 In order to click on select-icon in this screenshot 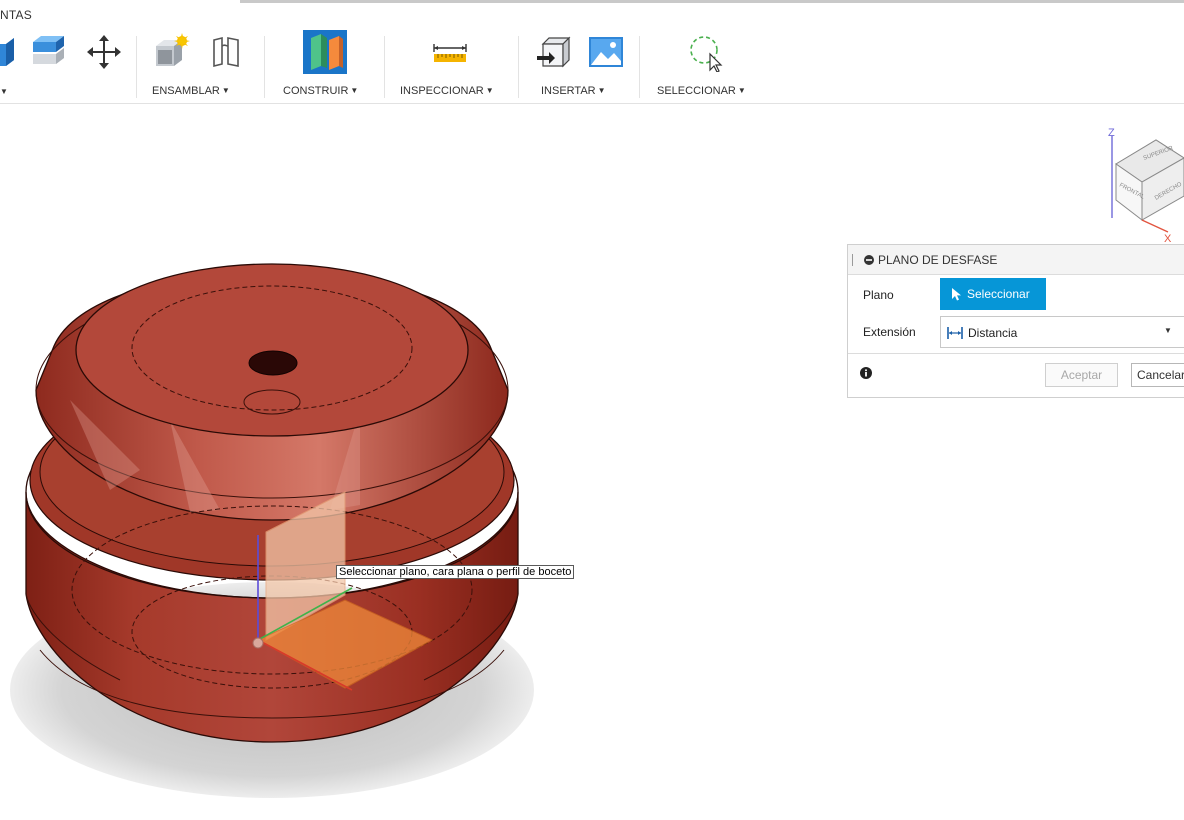, I will do `click(706, 52)`.